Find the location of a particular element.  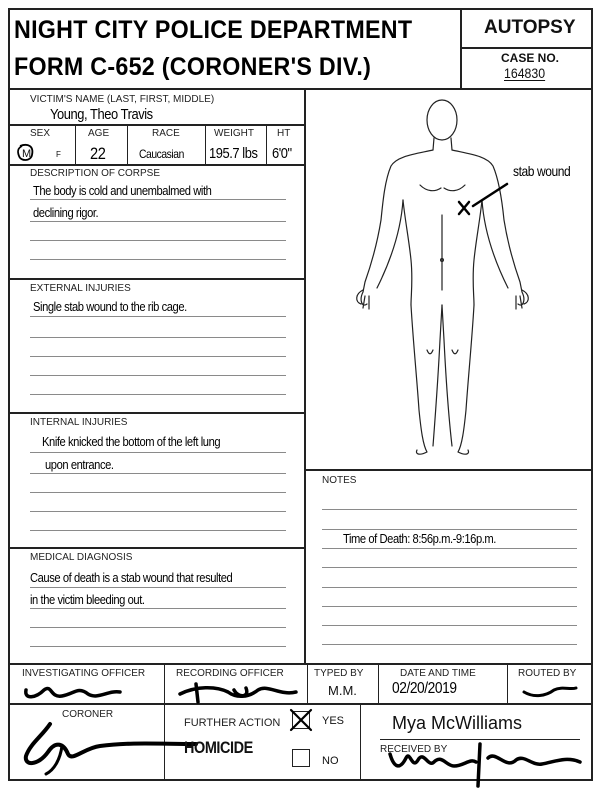

sex-label: SEX is located at coordinates (40, 133).